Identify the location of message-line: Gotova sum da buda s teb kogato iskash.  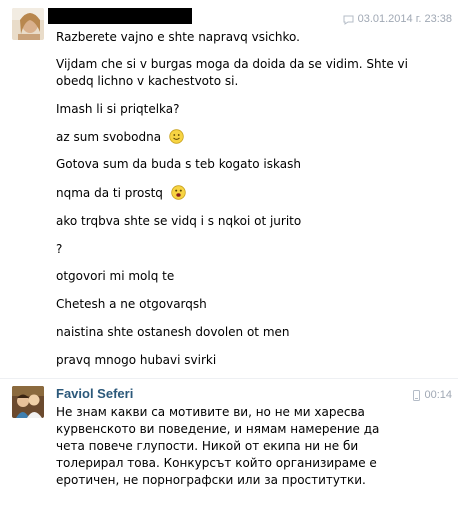
(178, 164).